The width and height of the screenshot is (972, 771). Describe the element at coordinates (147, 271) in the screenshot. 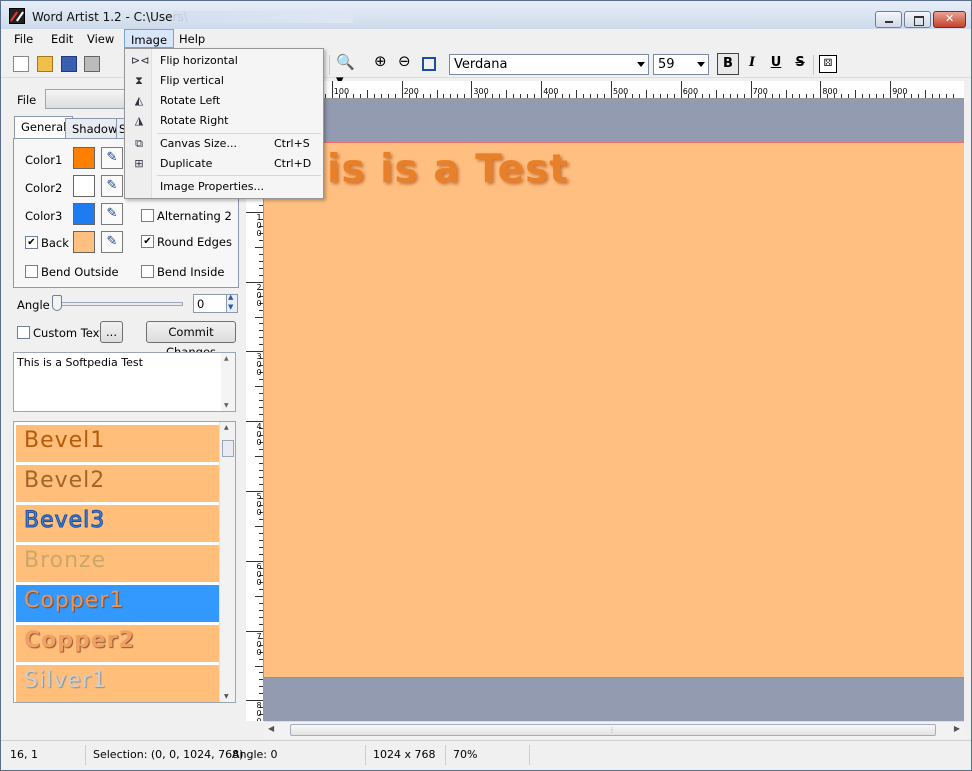

I see `bend-inside-checkbox` at that location.